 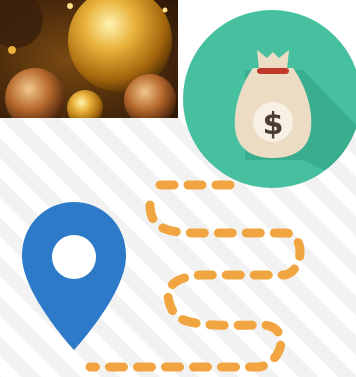 I want to click on dollar-sign-icon: $, so click(x=273, y=124).